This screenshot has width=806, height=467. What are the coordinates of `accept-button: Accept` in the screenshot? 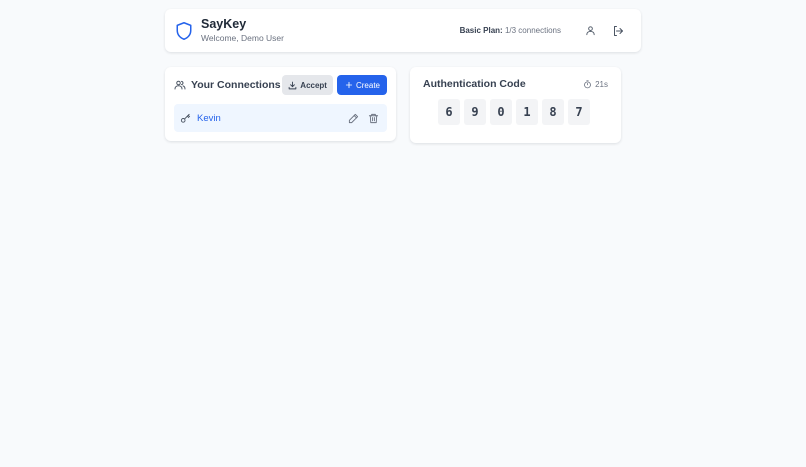 It's located at (307, 85).